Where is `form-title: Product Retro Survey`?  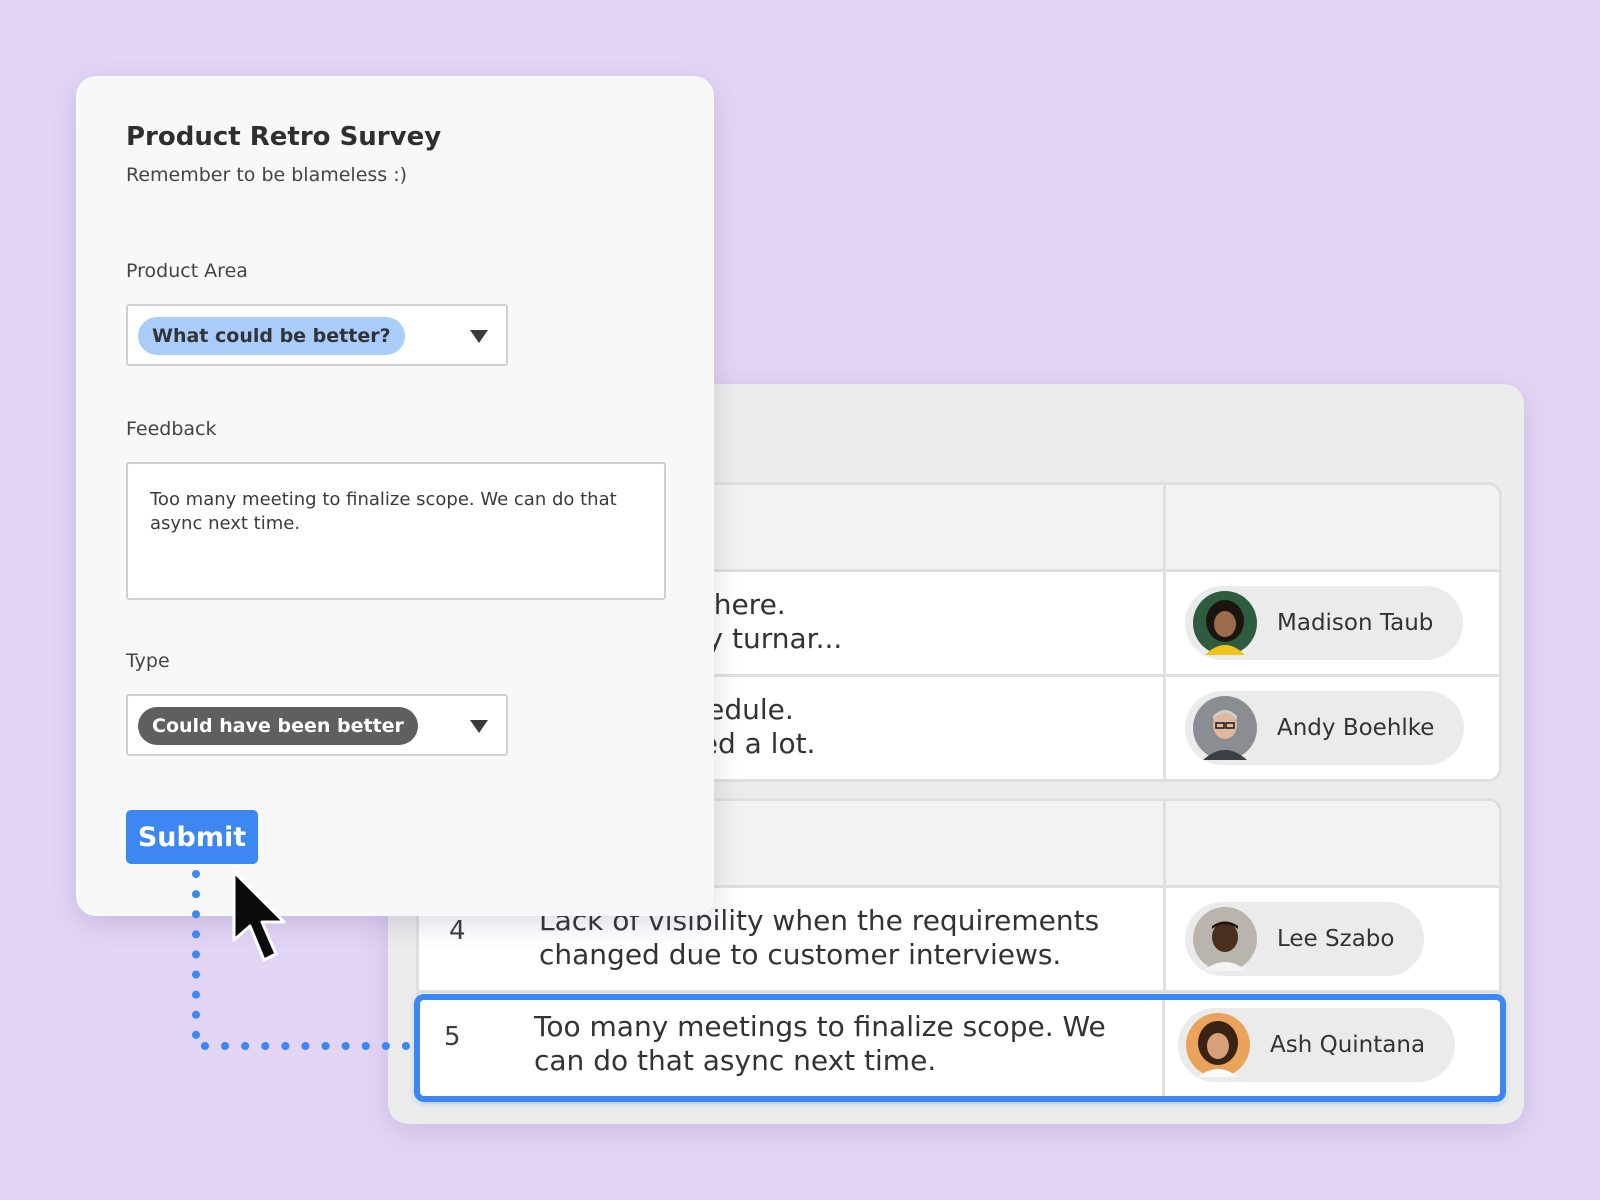 form-title: Product Retro Survey is located at coordinates (284, 137).